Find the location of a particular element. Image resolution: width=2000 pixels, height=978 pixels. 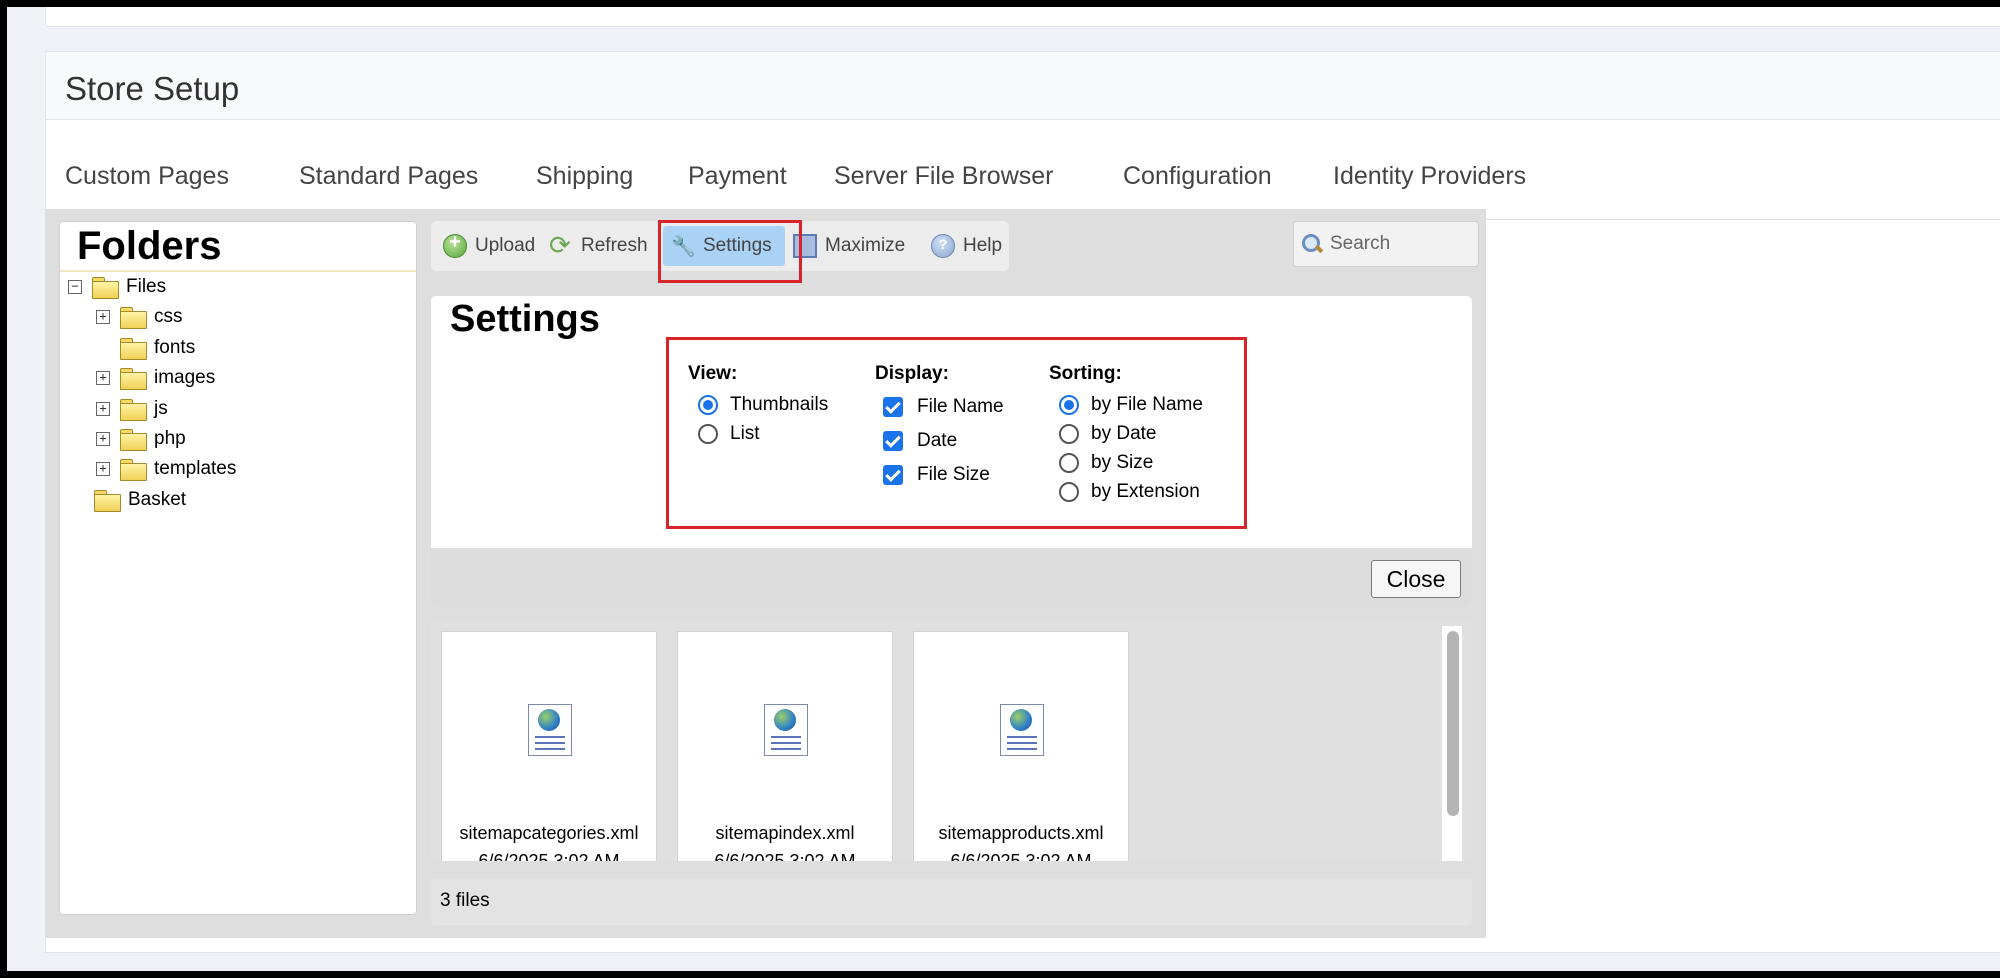

search-box is located at coordinates (1386, 244).